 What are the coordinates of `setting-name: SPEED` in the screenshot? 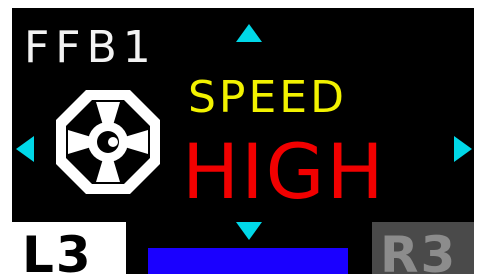 It's located at (267, 97).